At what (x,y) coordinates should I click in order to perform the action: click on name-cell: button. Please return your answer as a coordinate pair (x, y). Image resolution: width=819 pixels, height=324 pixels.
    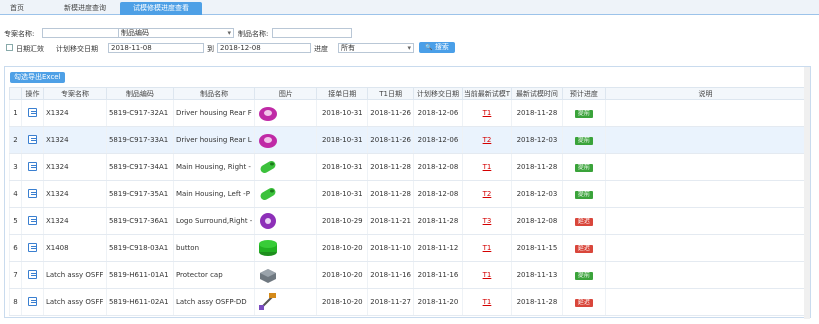
    Looking at the image, I should click on (213, 248).